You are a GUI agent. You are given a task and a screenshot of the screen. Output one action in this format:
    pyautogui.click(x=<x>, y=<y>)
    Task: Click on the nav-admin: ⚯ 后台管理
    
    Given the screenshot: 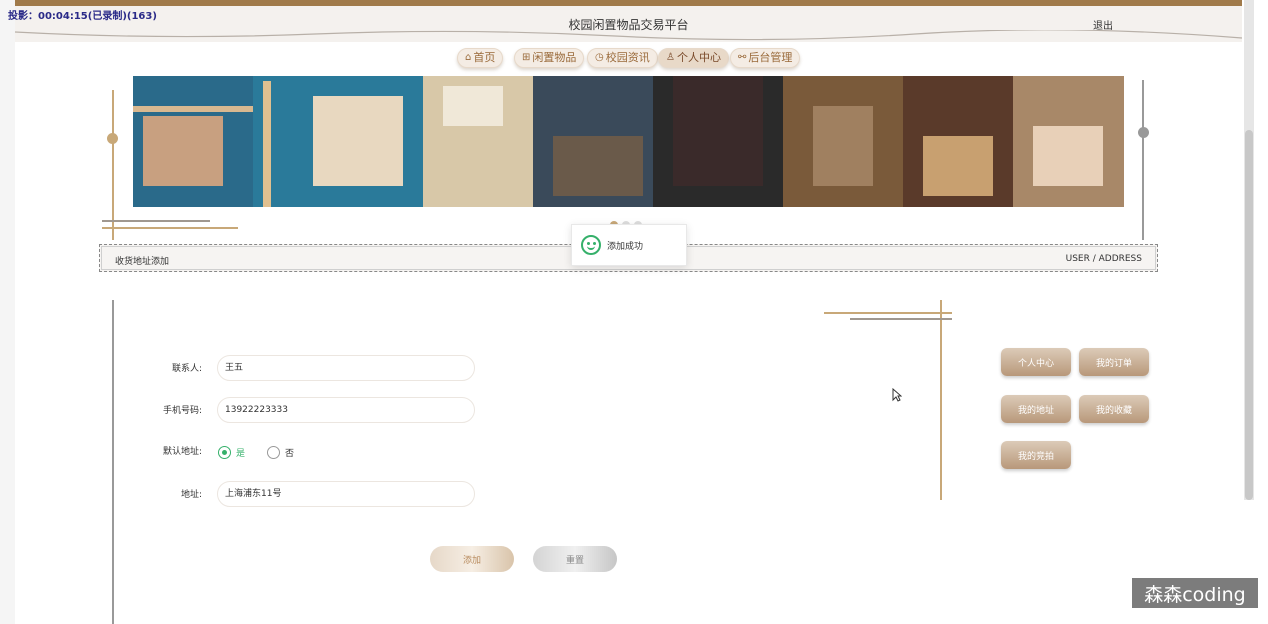 What is the action you would take?
    pyautogui.click(x=765, y=58)
    